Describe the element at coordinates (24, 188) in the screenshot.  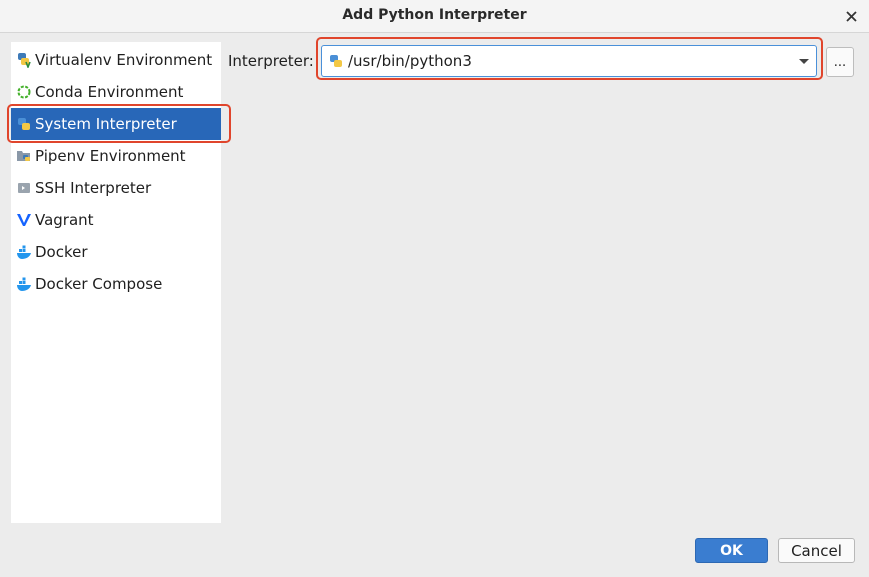
I see `ssh-icon` at that location.